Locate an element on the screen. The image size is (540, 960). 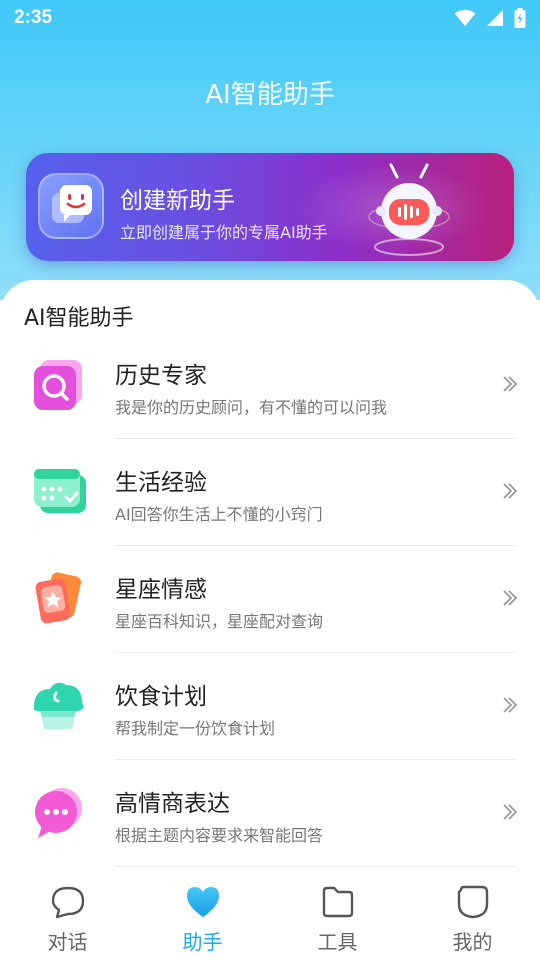
tab-chat: 对话 is located at coordinates (67, 914).